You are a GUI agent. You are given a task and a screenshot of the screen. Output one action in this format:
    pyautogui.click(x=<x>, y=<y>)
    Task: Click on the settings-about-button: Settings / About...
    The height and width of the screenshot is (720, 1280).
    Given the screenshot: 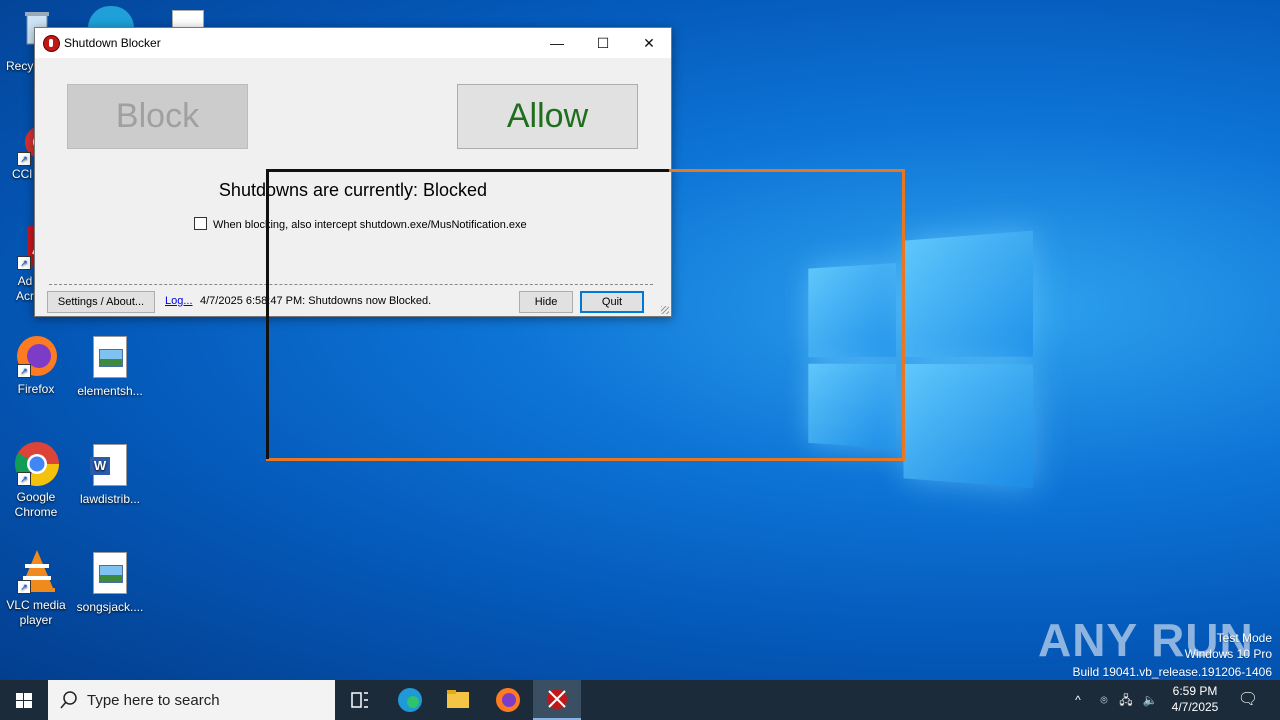 What is the action you would take?
    pyautogui.click(x=101, y=302)
    